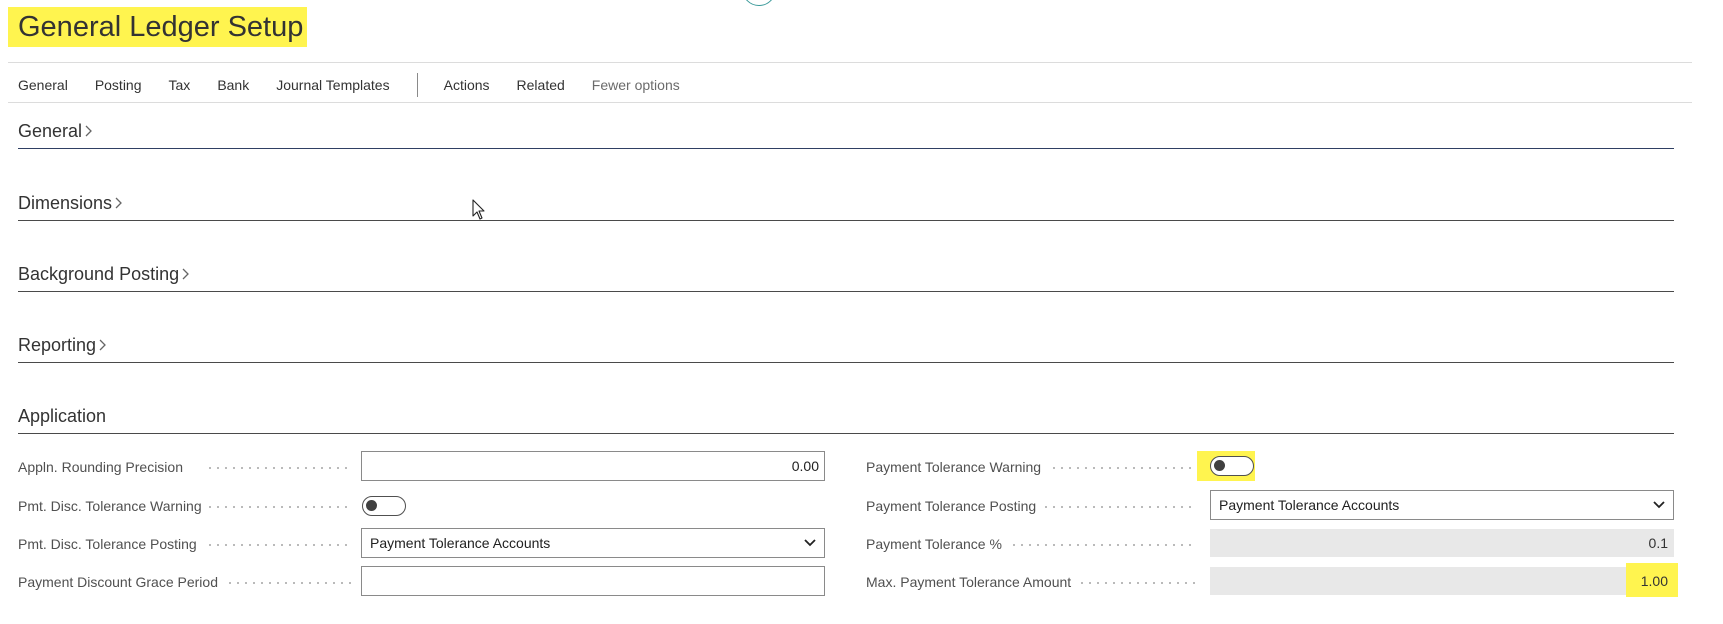  Describe the element at coordinates (478, 209) in the screenshot. I see `mouse-cursor-icon` at that location.